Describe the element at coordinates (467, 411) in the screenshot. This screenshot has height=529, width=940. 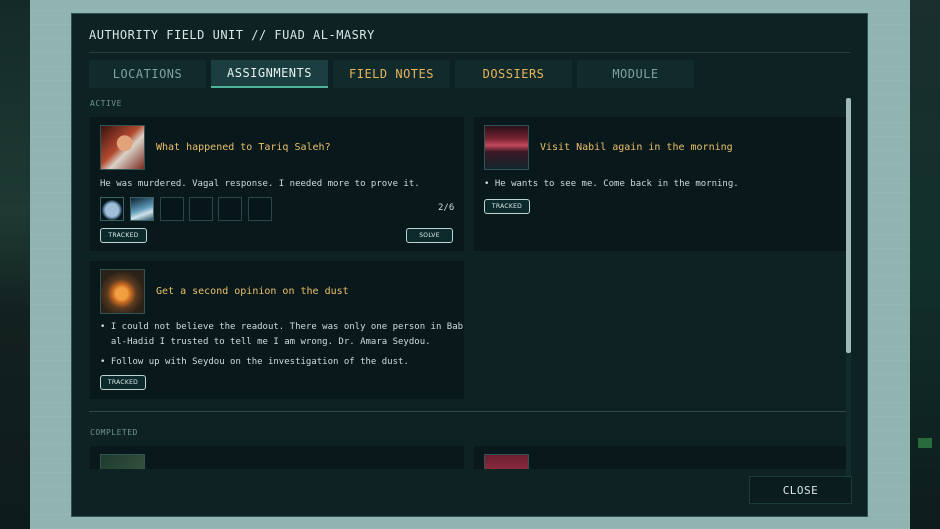
I see `section-divider` at that location.